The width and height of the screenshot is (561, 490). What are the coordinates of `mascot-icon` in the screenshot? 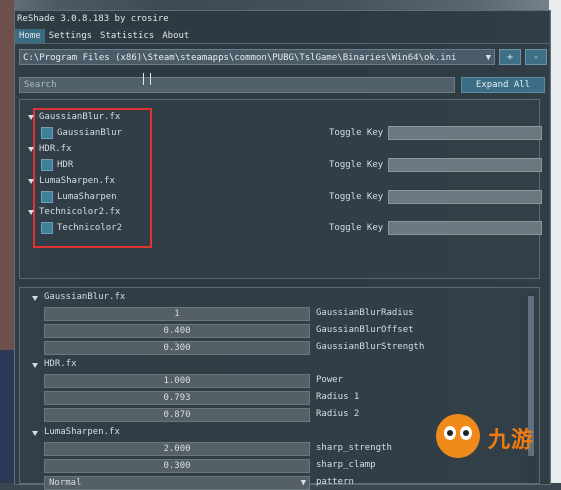 It's located at (458, 436).